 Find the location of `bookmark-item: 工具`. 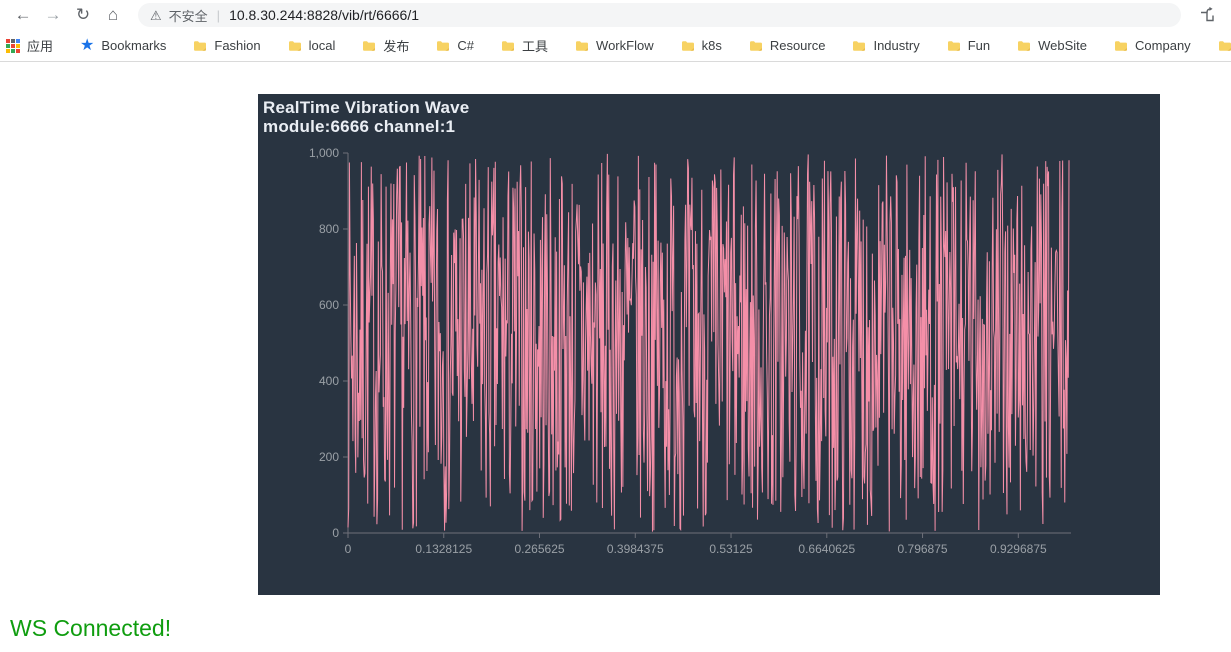

bookmark-item: 工具 is located at coordinates (524, 45).